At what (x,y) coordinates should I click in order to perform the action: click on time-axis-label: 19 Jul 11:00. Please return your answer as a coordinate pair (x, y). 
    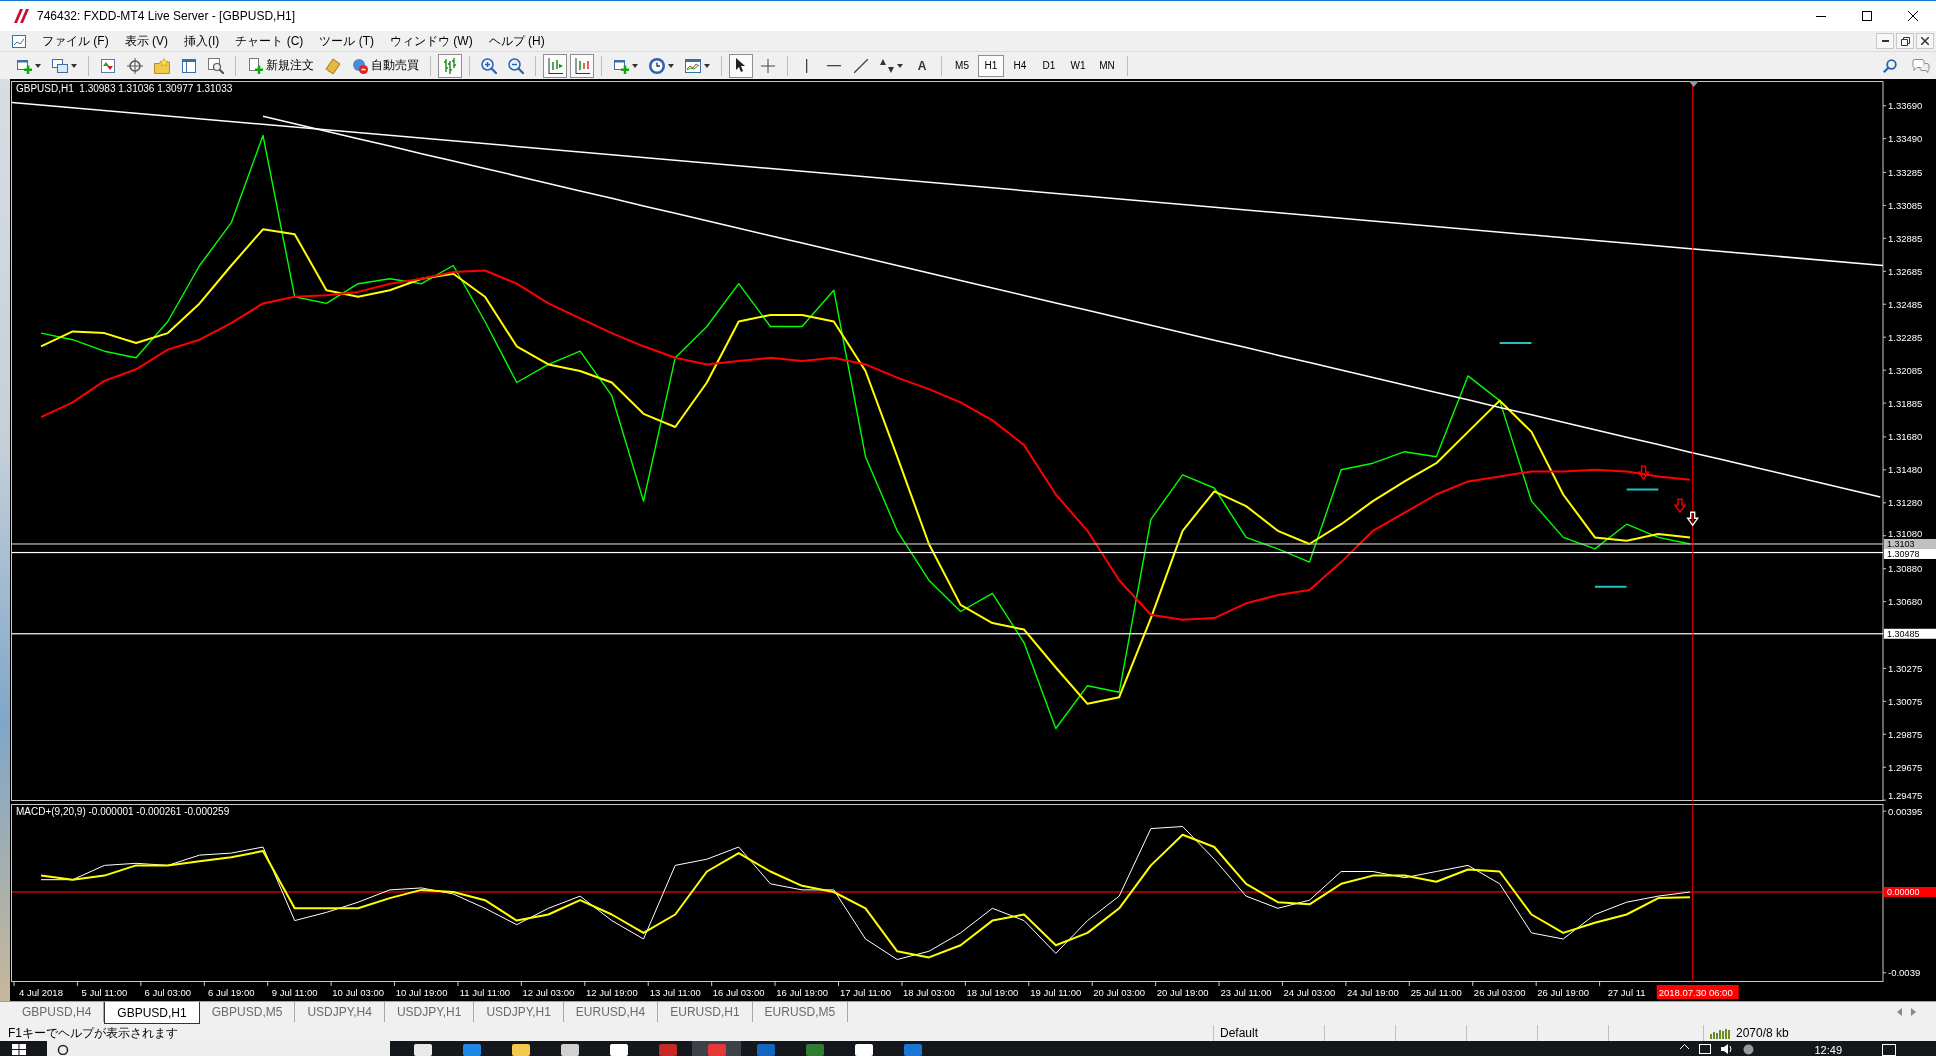
    Looking at the image, I should click on (1056, 992).